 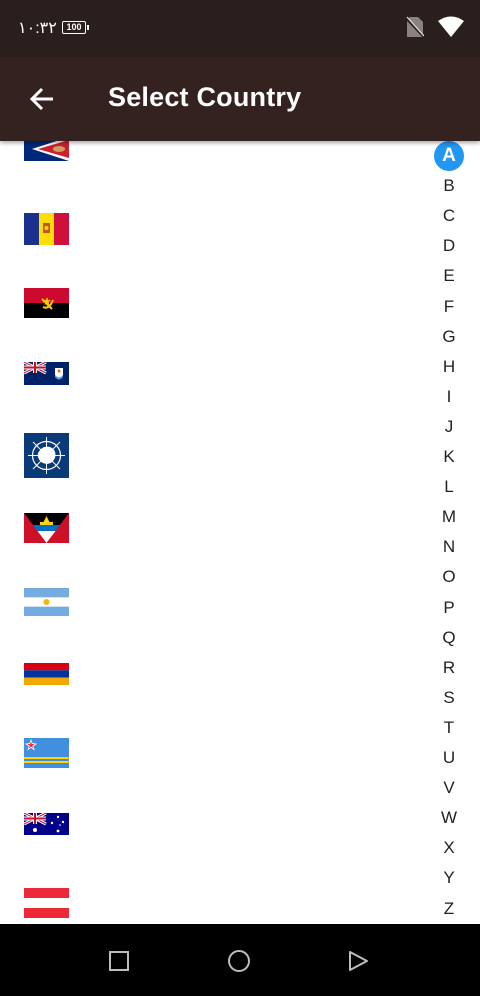 I want to click on index-letter-a: A, so click(x=449, y=156).